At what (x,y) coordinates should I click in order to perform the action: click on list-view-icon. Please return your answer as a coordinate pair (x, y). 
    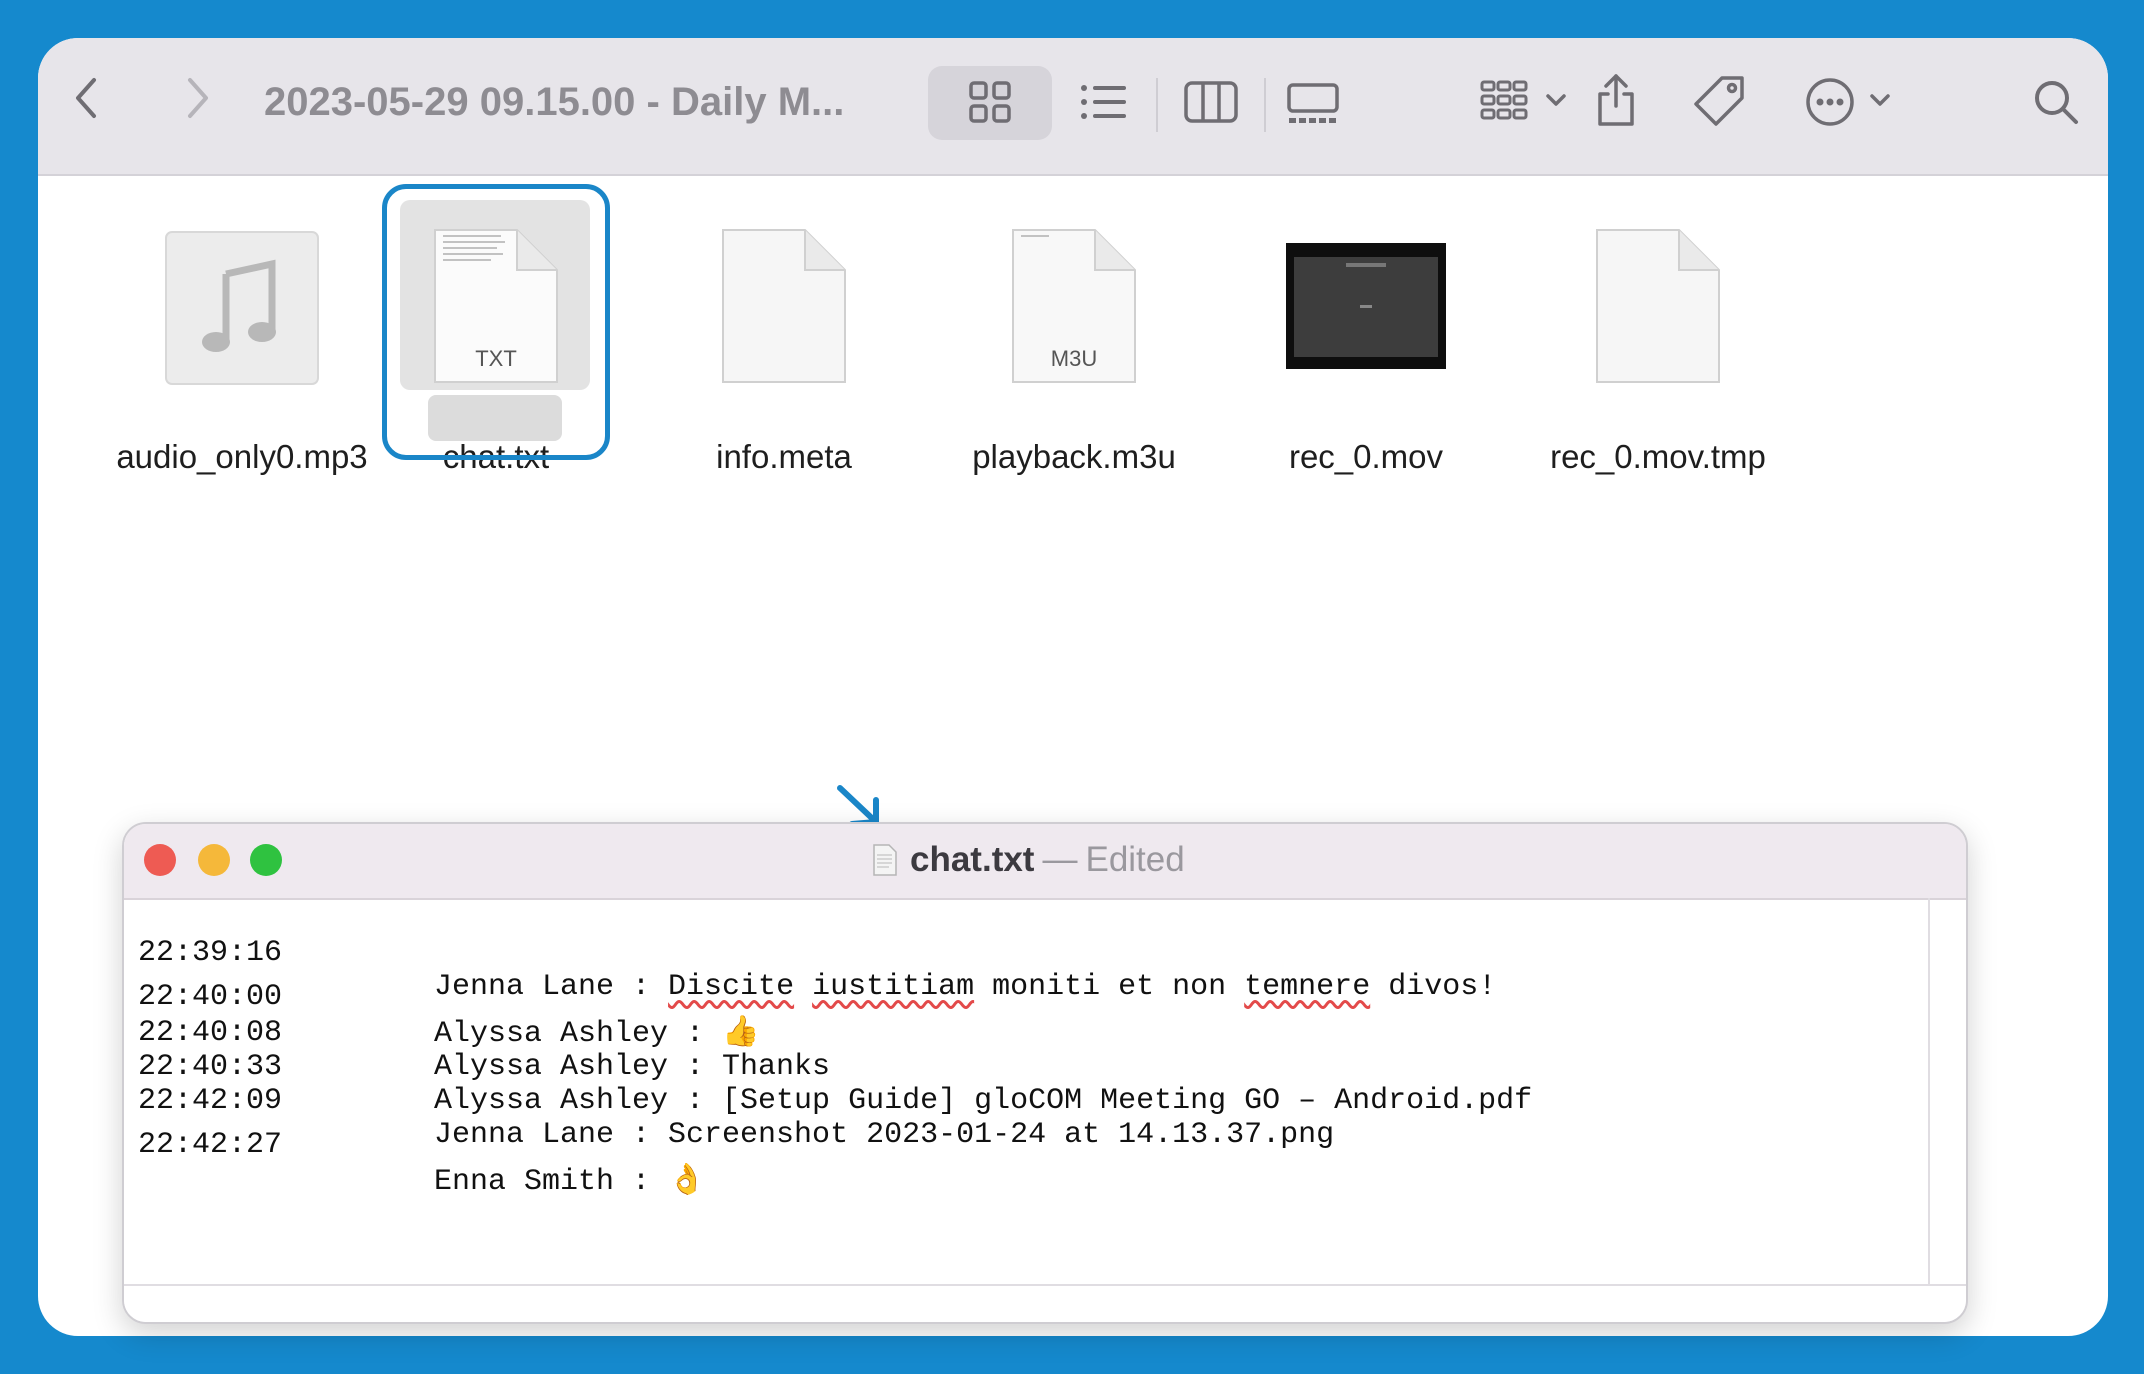
    Looking at the image, I should click on (1104, 102).